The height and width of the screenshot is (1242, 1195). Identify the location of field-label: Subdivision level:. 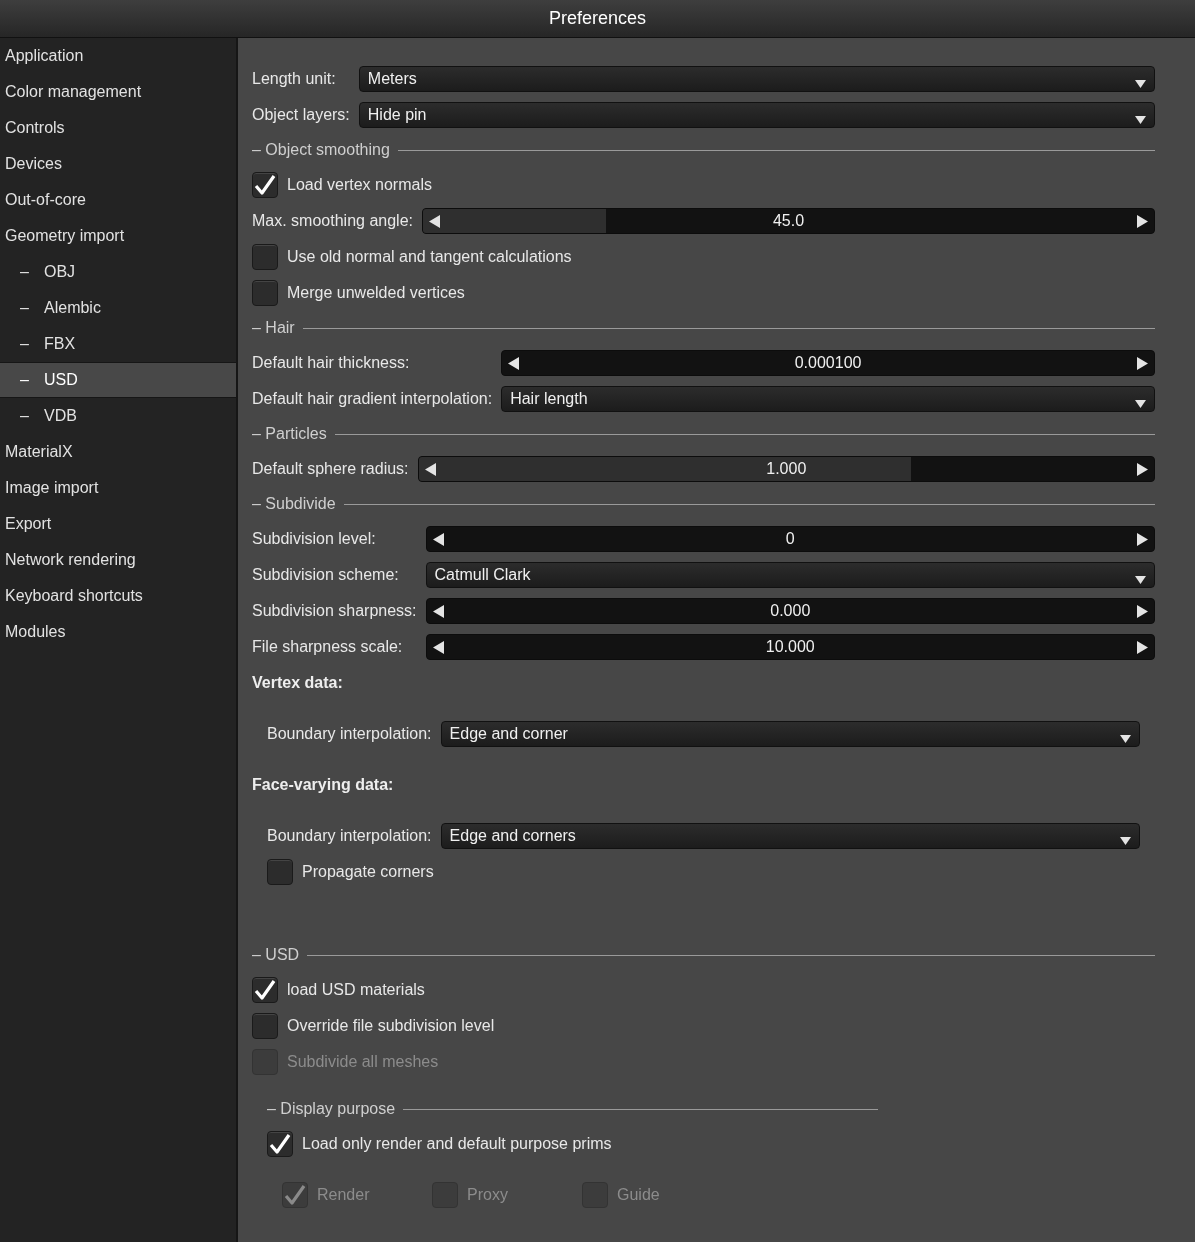
(314, 539).